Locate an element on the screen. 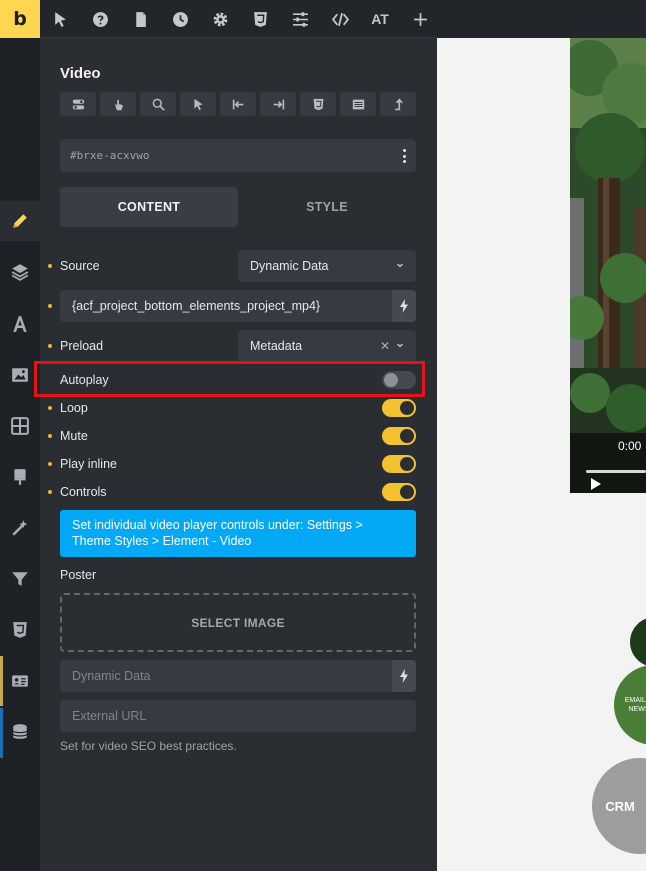  crm-bubble: CRM is located at coordinates (619, 806).